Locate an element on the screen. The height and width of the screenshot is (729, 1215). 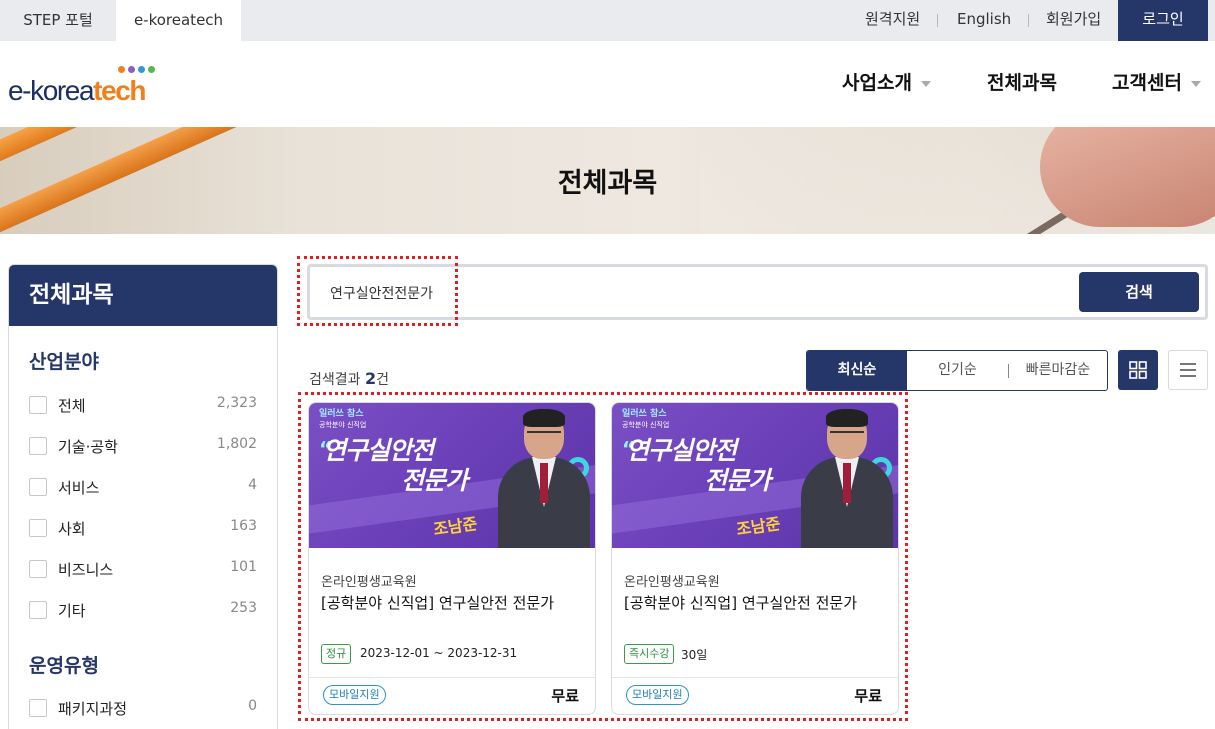
filter-item-all: 전체 2,323 is located at coordinates (143, 405).